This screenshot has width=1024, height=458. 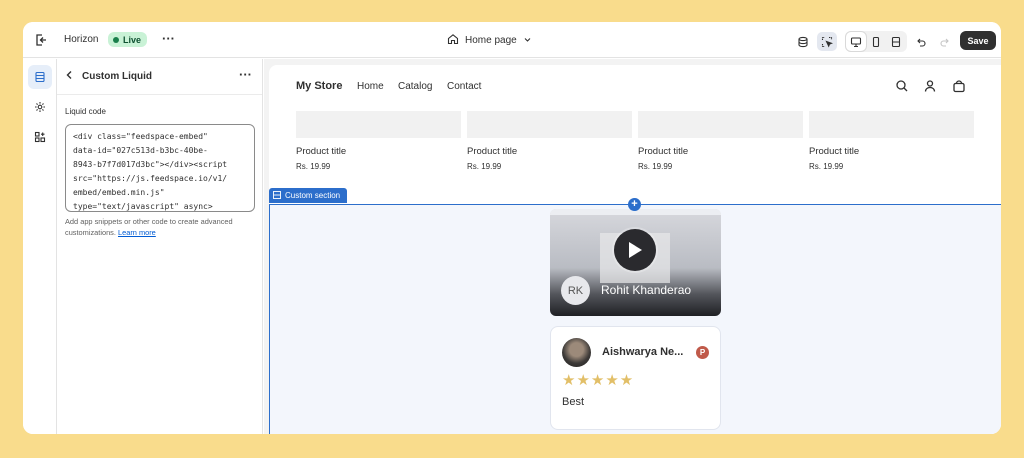 I want to click on custom-section-tag: Custom section, so click(x=308, y=195).